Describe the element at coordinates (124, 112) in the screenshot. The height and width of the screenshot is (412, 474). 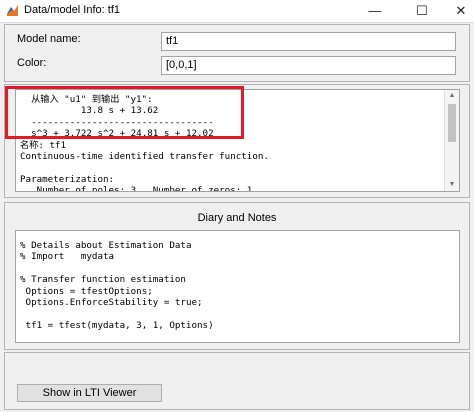
I see `transfer-function-highlight-box` at that location.